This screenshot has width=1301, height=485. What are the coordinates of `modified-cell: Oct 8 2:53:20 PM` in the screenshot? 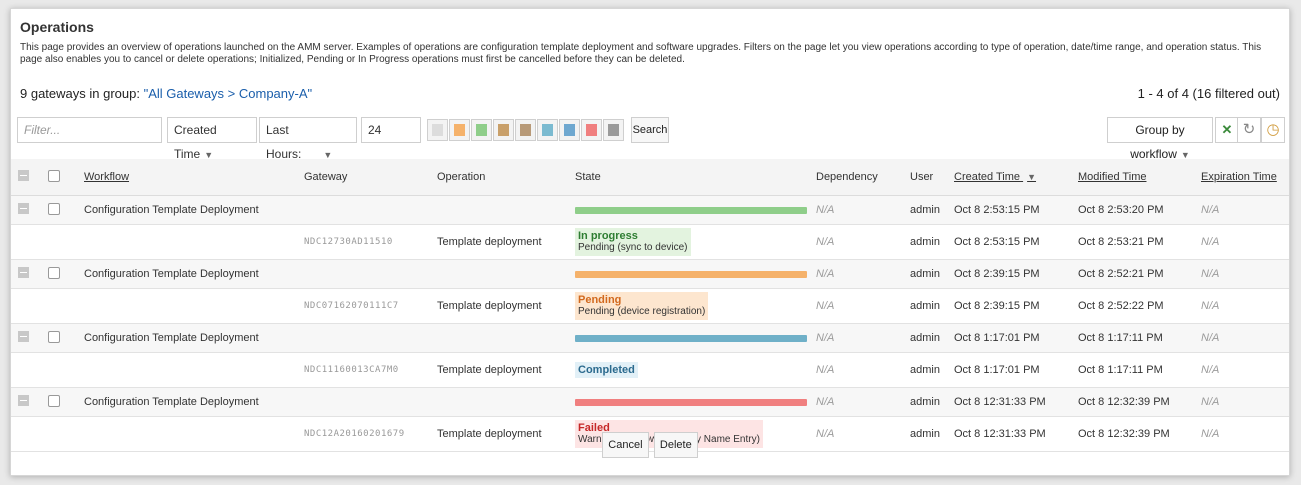 It's located at (1138, 210).